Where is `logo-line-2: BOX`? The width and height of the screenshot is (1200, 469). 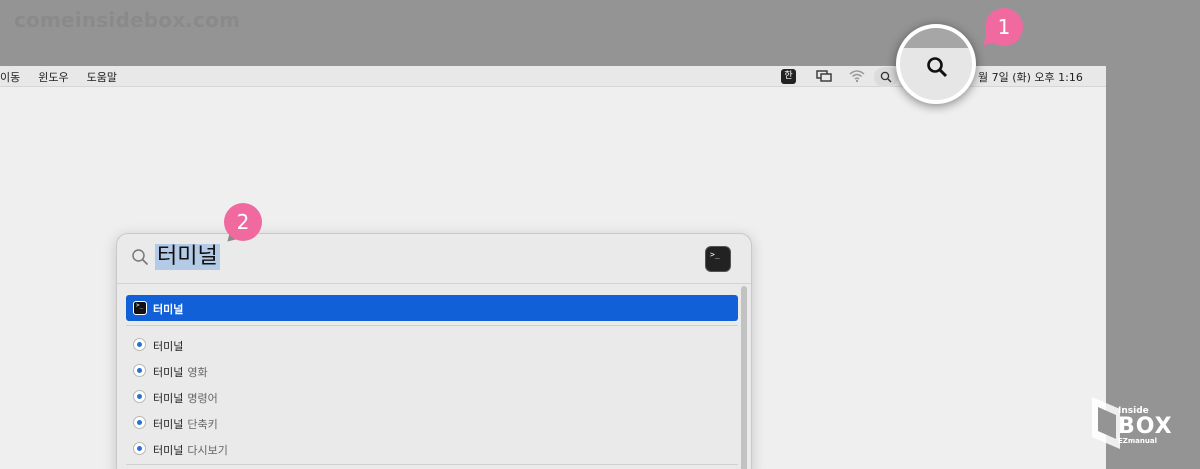 logo-line-2: BOX is located at coordinates (1145, 426).